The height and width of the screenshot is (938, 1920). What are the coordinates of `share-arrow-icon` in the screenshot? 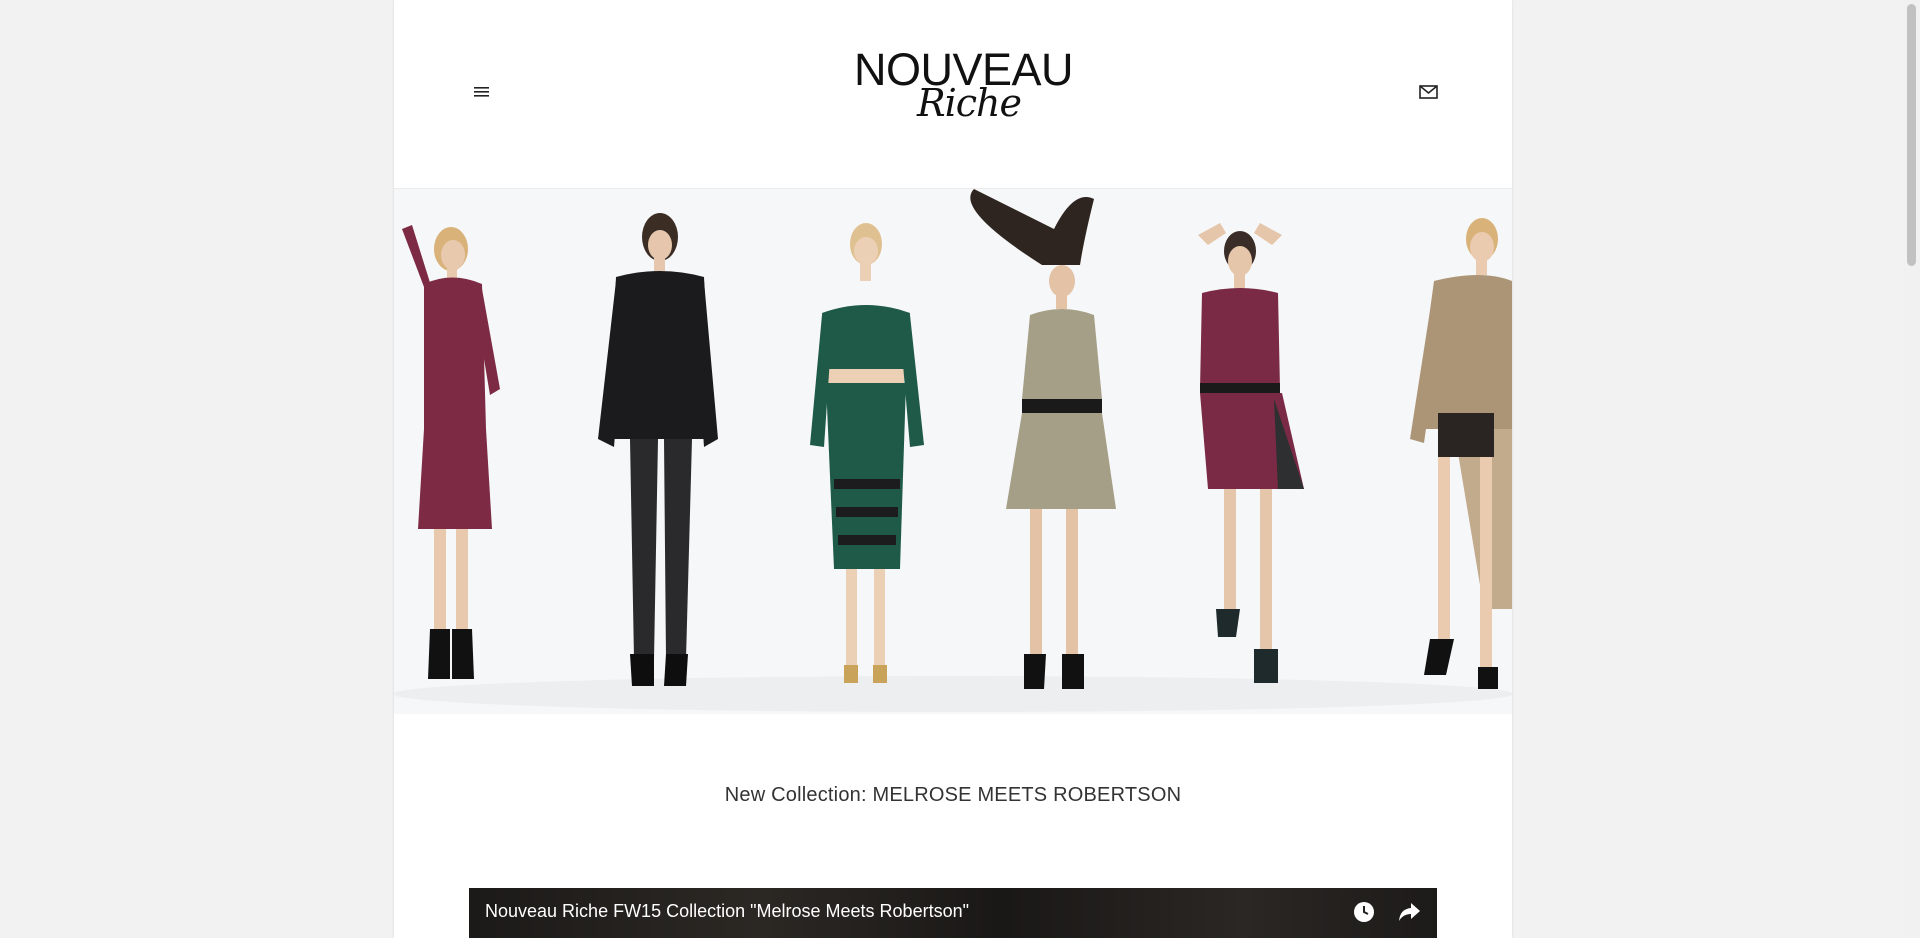 It's located at (1409, 912).